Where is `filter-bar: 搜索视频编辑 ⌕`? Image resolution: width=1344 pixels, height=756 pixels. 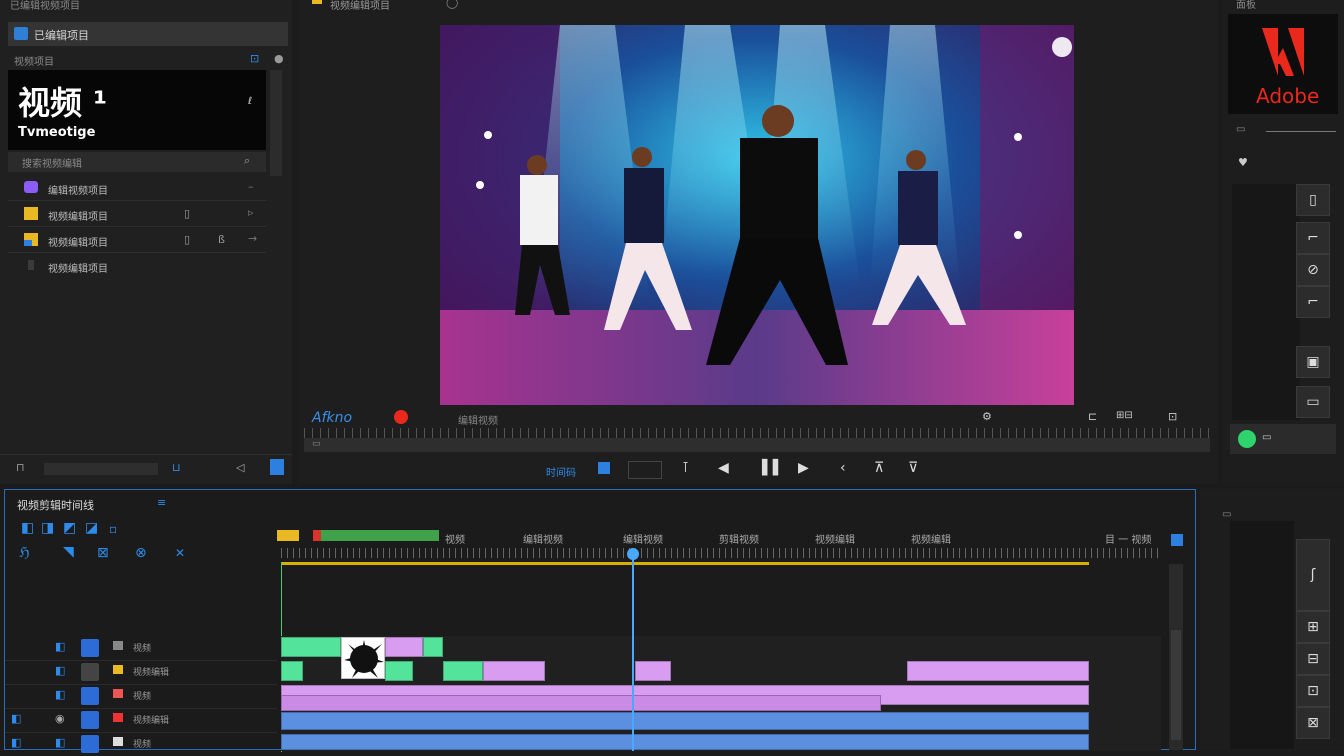
filter-bar: 搜索视频编辑 ⌕ is located at coordinates (137, 162).